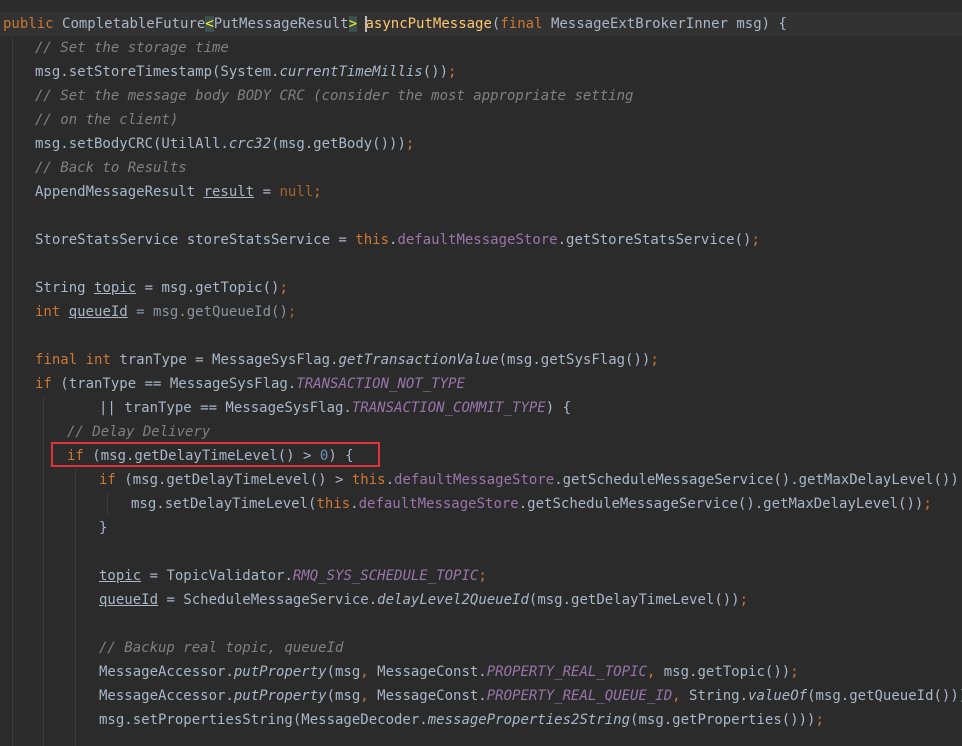 The height and width of the screenshot is (746, 962). Describe the element at coordinates (574, 360) in the screenshot. I see `code-token: (msg.getSysFlag())` at that location.